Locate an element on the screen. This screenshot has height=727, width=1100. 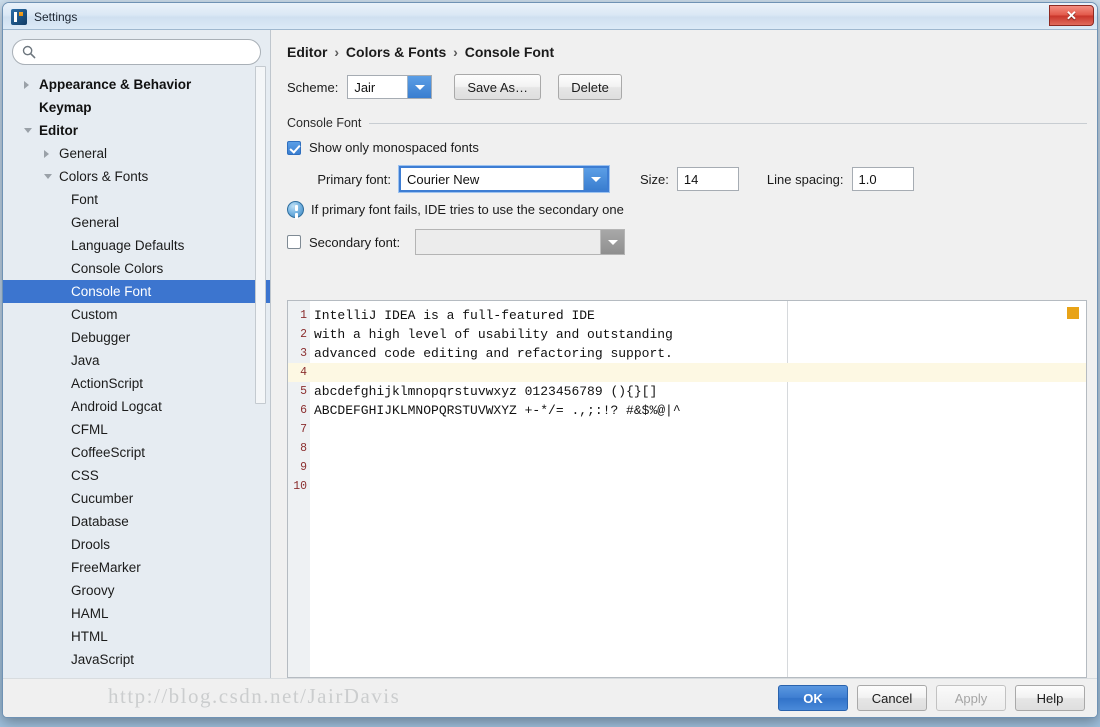
ok-button: OK is located at coordinates (813, 698).